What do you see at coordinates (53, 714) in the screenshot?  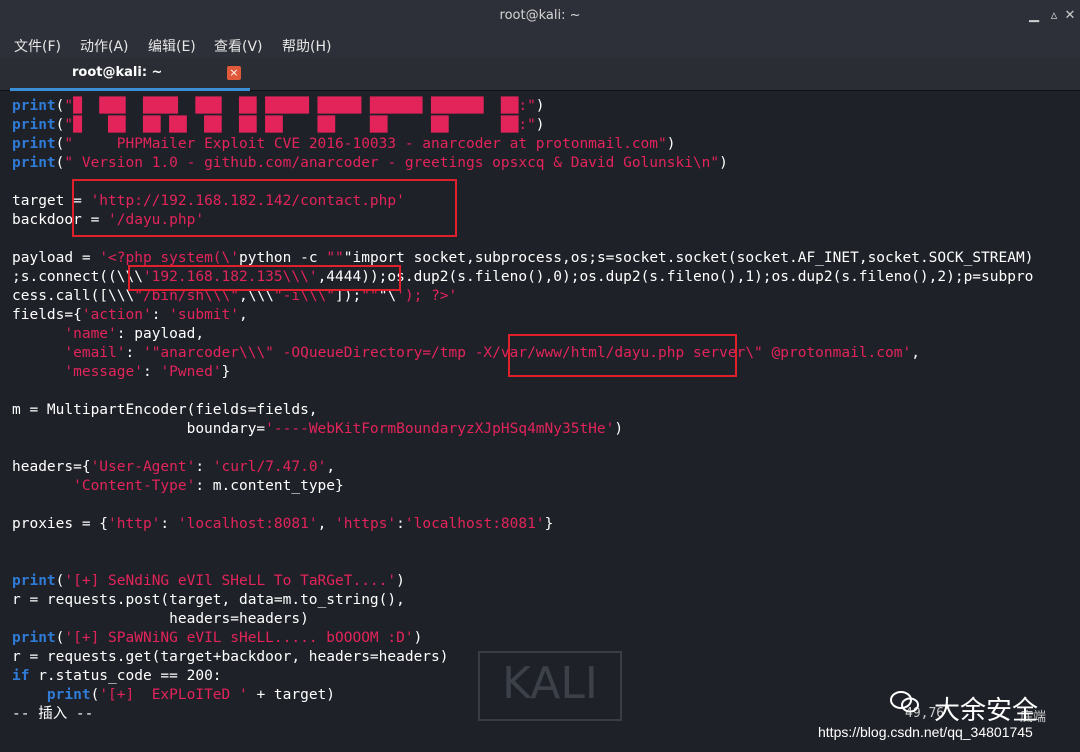 I see `code-line: -- 插入 --` at bounding box center [53, 714].